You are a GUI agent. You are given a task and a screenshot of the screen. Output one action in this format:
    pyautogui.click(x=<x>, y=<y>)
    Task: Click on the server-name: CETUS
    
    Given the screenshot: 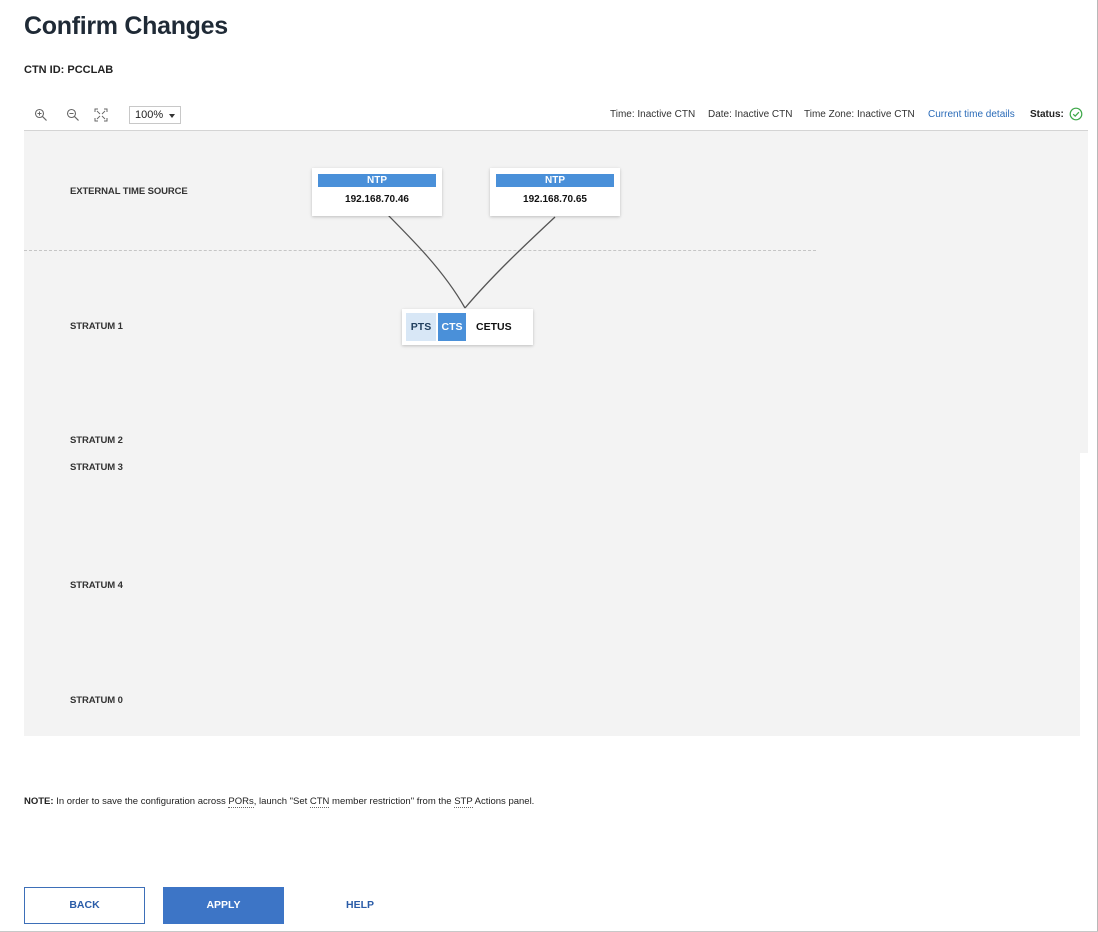 What is the action you would take?
    pyautogui.click(x=494, y=327)
    